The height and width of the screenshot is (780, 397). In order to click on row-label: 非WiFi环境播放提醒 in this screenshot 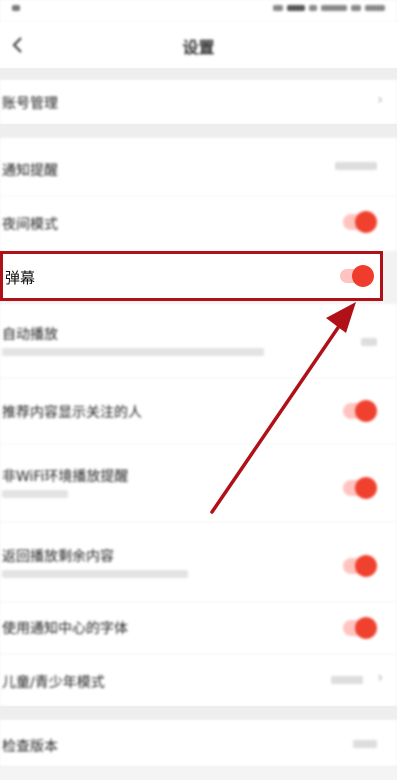, I will do `click(65, 477)`.